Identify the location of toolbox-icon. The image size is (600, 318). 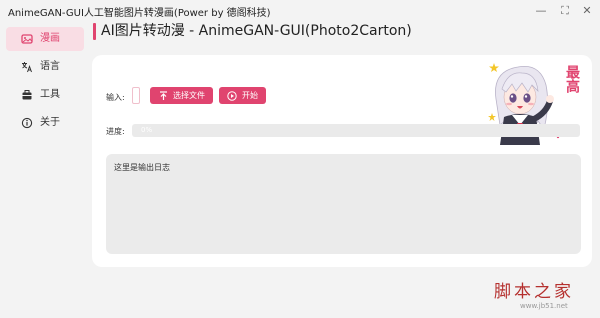
(27, 95).